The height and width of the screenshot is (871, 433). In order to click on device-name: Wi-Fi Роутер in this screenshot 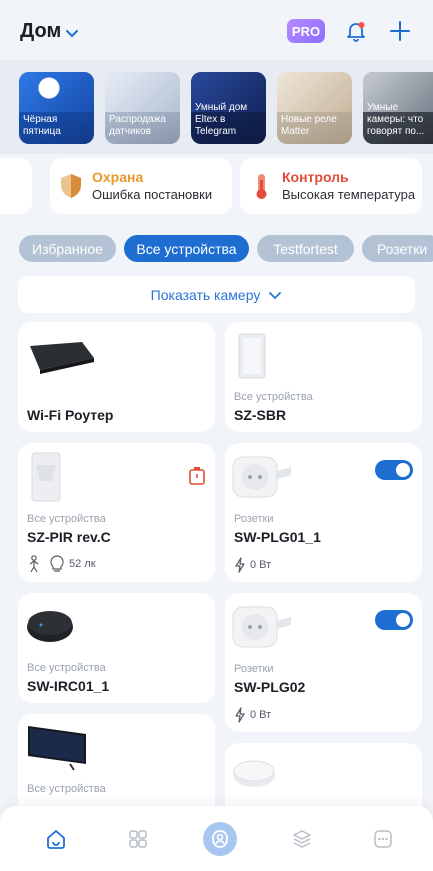, I will do `click(70, 415)`.